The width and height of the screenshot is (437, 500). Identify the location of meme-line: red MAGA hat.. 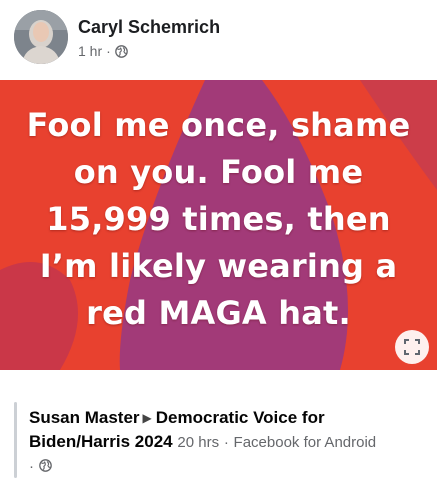
(218, 313).